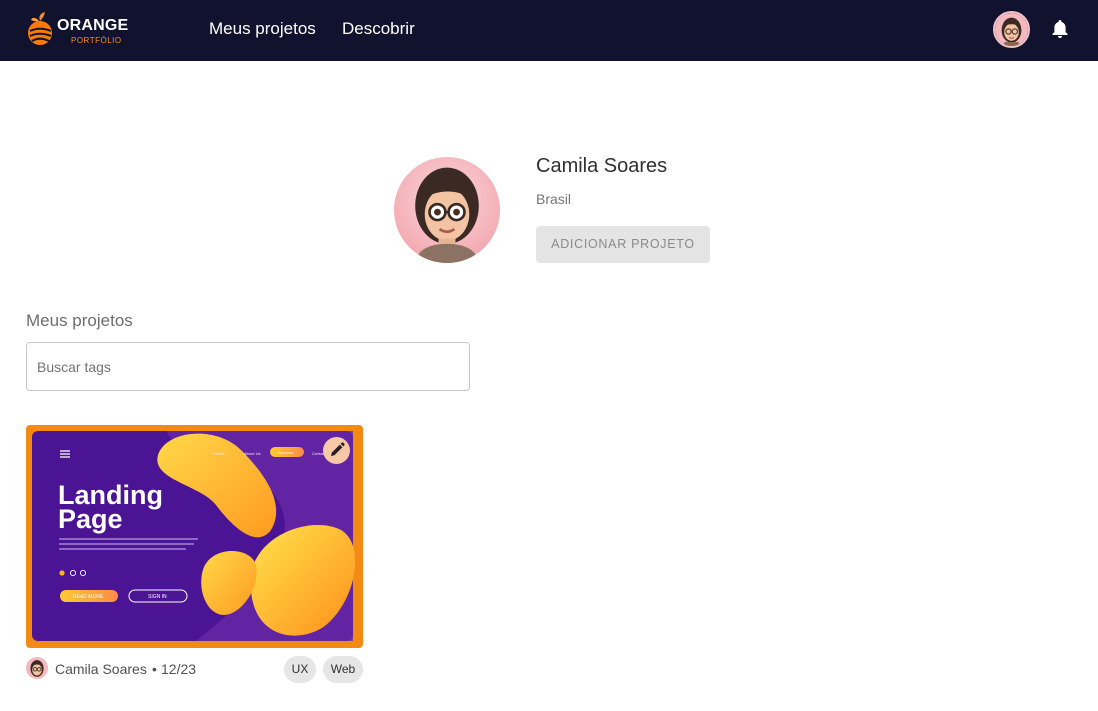 This screenshot has height=711, width=1098. What do you see at coordinates (79, 320) in the screenshot?
I see `my-projects-heading: Meus projetos` at bounding box center [79, 320].